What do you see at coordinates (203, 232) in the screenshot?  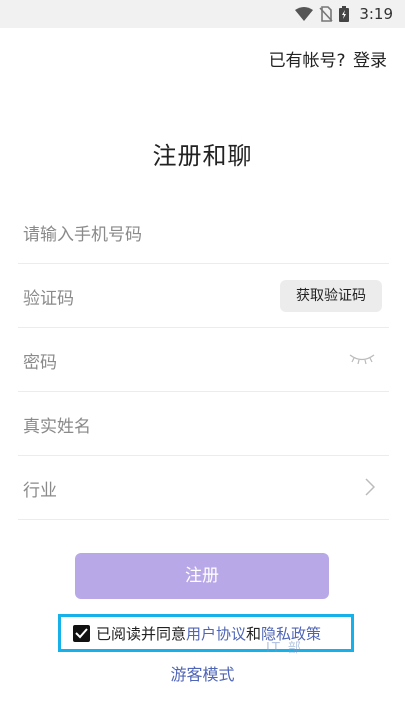 I see `phone-field: 请输入手机号码` at bounding box center [203, 232].